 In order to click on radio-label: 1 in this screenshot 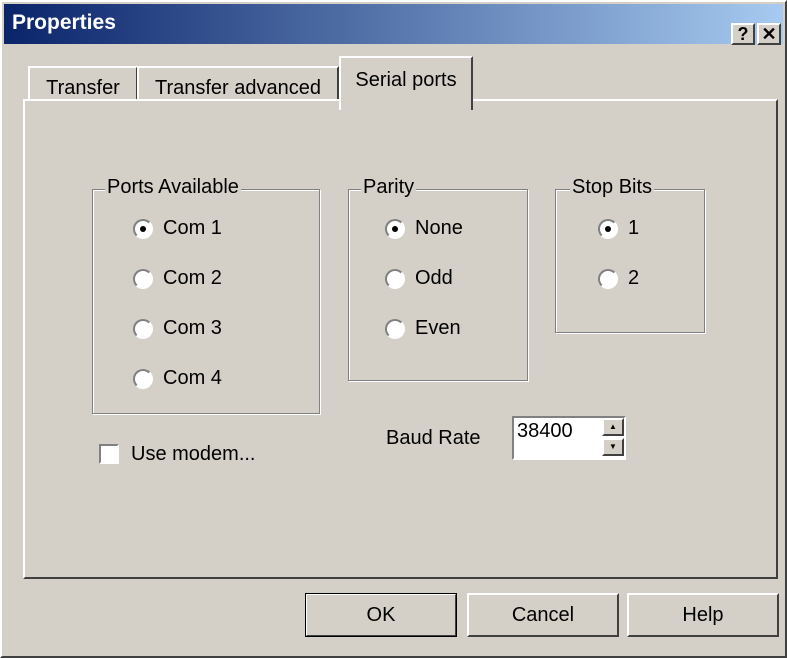, I will do `click(634, 228)`.